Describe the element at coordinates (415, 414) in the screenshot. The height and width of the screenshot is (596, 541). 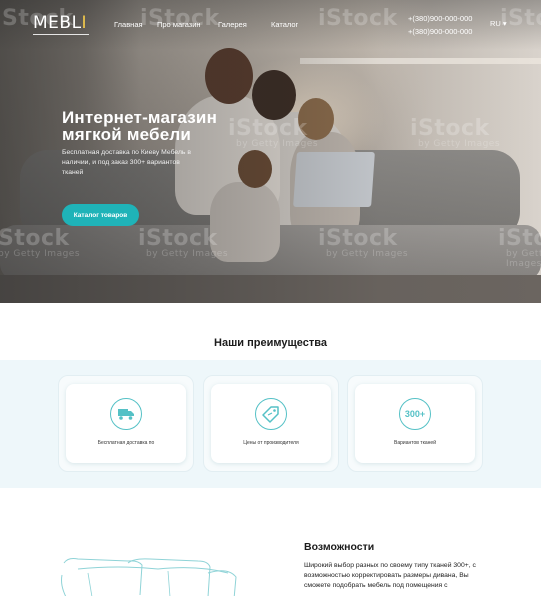
I see `fabric-count-icon: 300+` at that location.